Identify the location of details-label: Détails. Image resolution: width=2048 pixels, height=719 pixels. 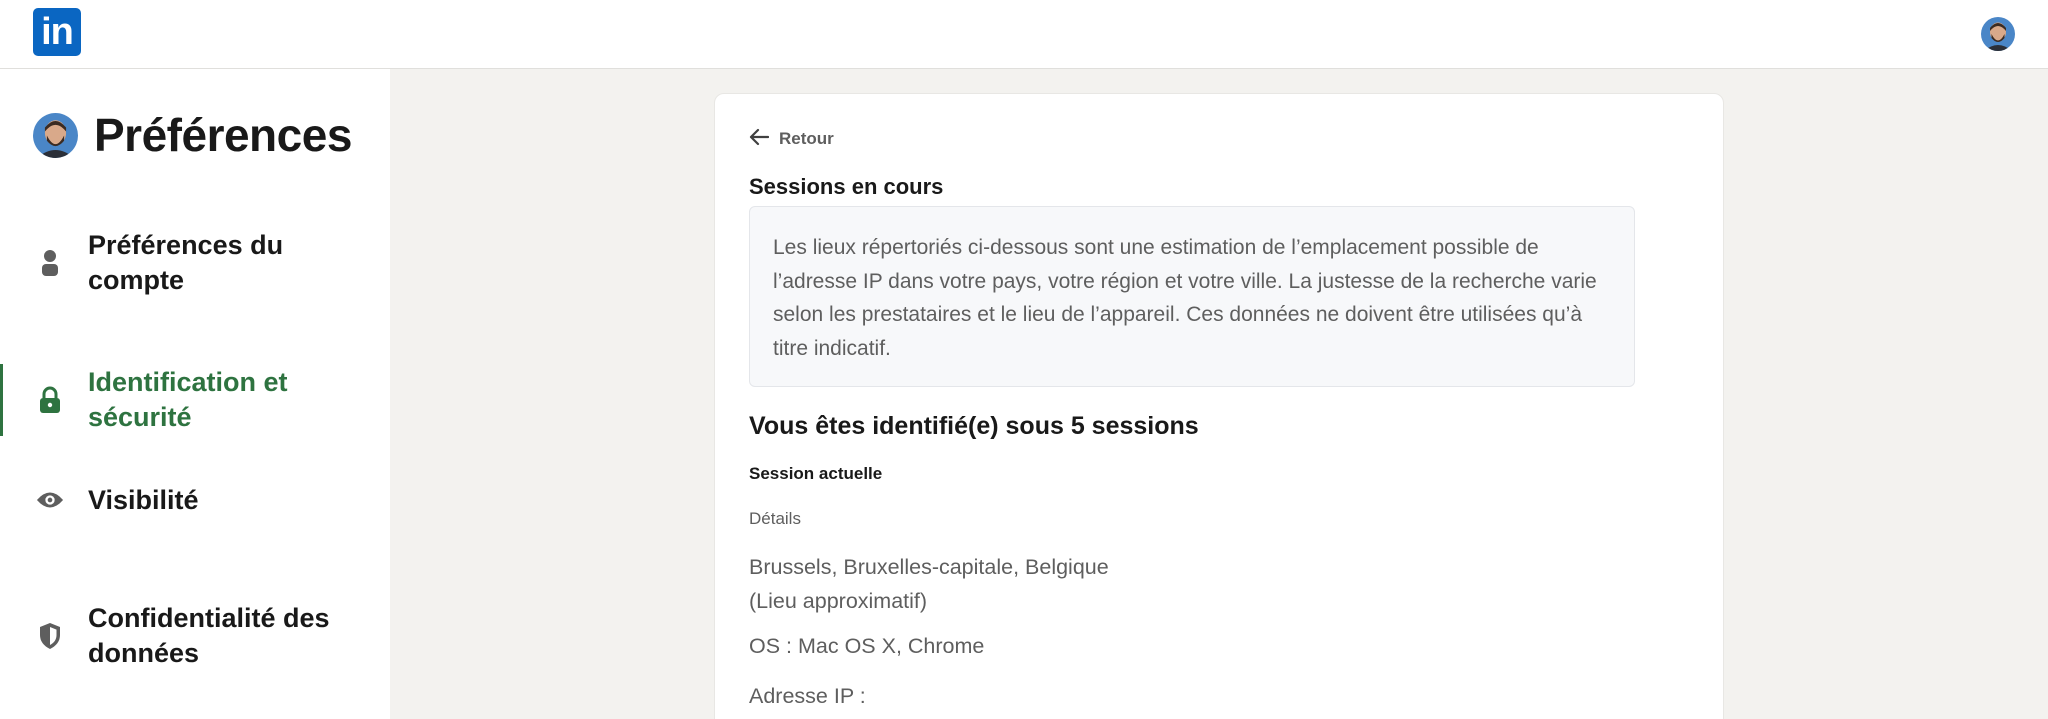
(775, 518).